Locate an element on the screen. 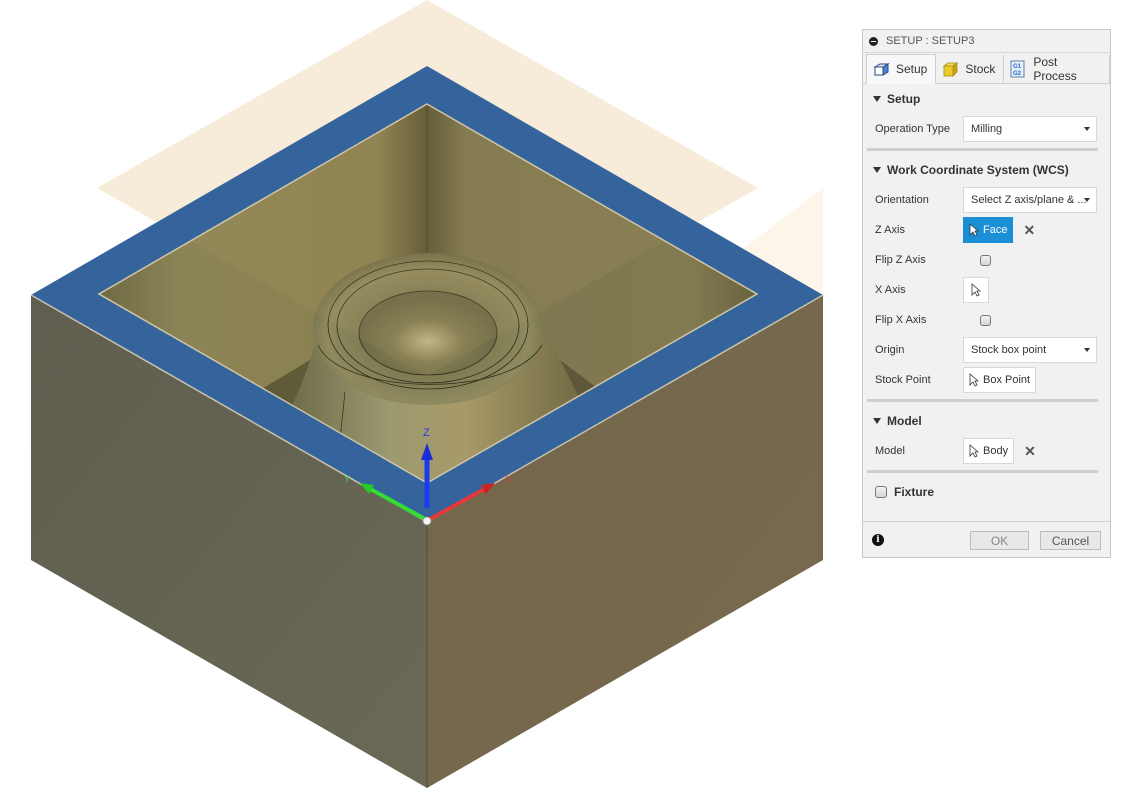 The width and height of the screenshot is (1132, 798). fixture-checkbox is located at coordinates (881, 492).